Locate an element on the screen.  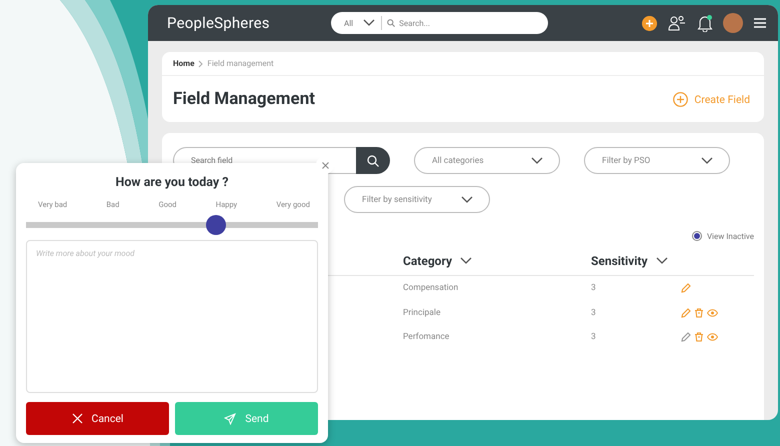
table-cell-text: Principale is located at coordinates (422, 313).